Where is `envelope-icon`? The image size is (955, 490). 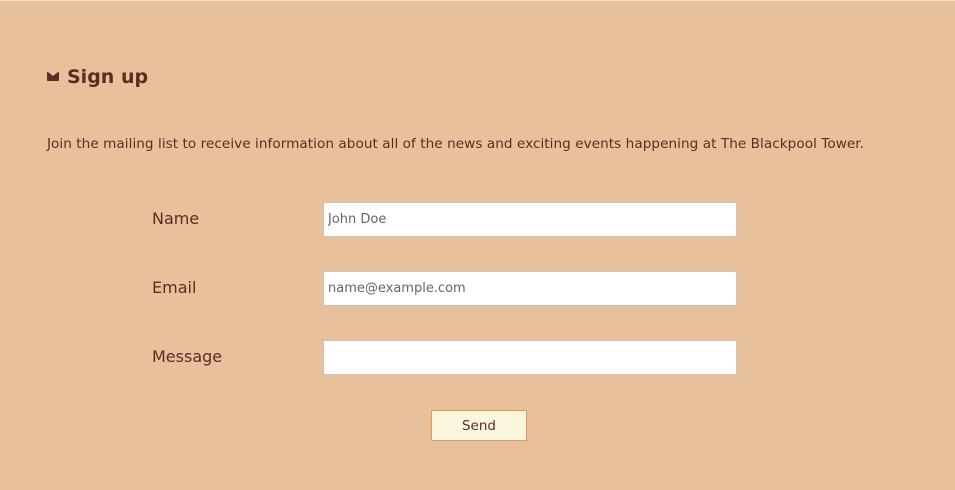
envelope-icon is located at coordinates (53, 76).